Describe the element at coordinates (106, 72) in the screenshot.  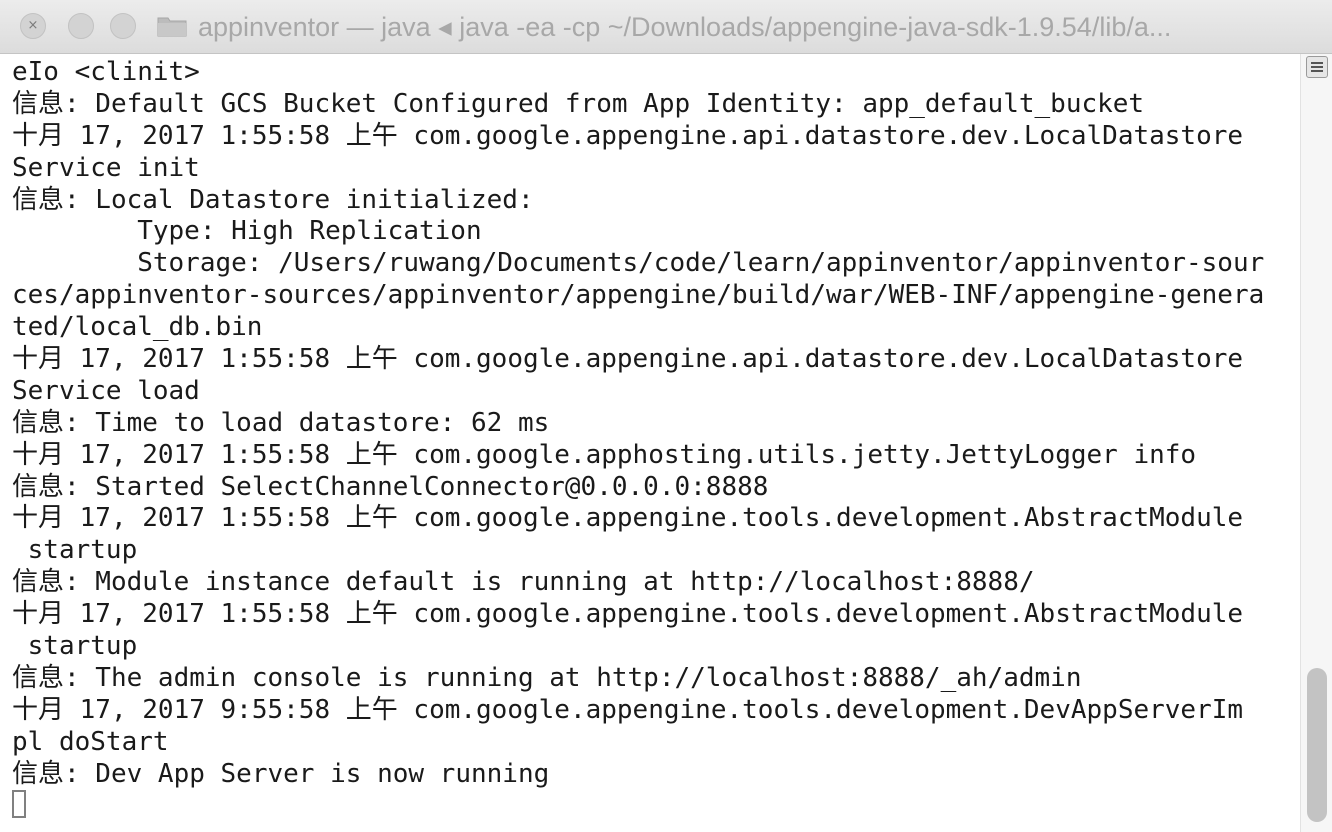
I see `terminal-line: eIo <clinit>` at that location.